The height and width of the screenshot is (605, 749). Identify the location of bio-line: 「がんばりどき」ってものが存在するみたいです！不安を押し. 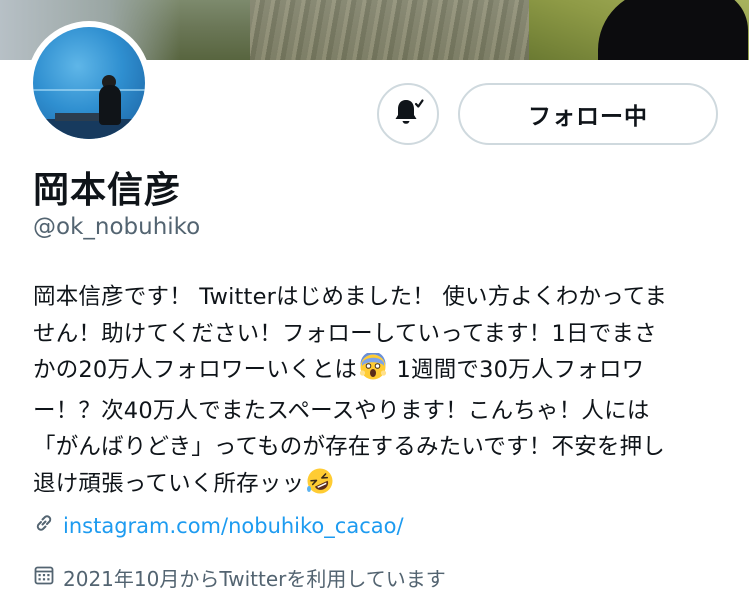
(349, 447).